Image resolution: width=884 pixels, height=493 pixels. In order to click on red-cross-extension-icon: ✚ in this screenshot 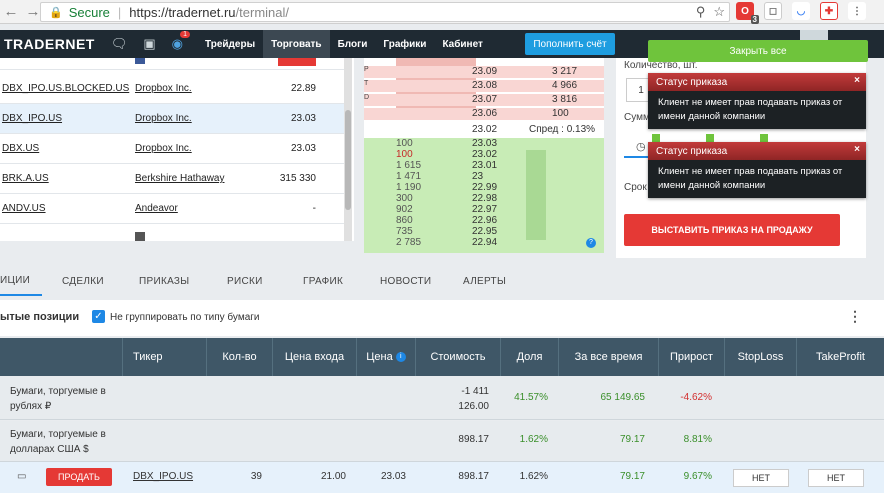, I will do `click(829, 11)`.